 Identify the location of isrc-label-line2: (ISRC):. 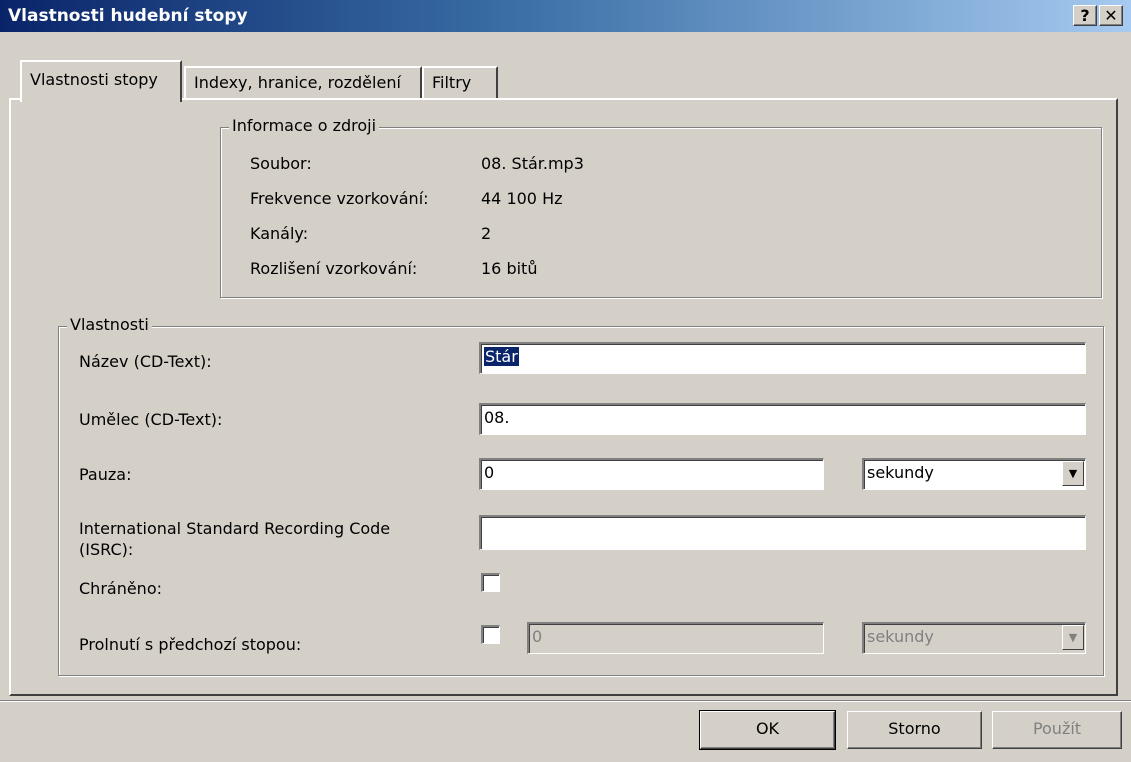
(106, 549).